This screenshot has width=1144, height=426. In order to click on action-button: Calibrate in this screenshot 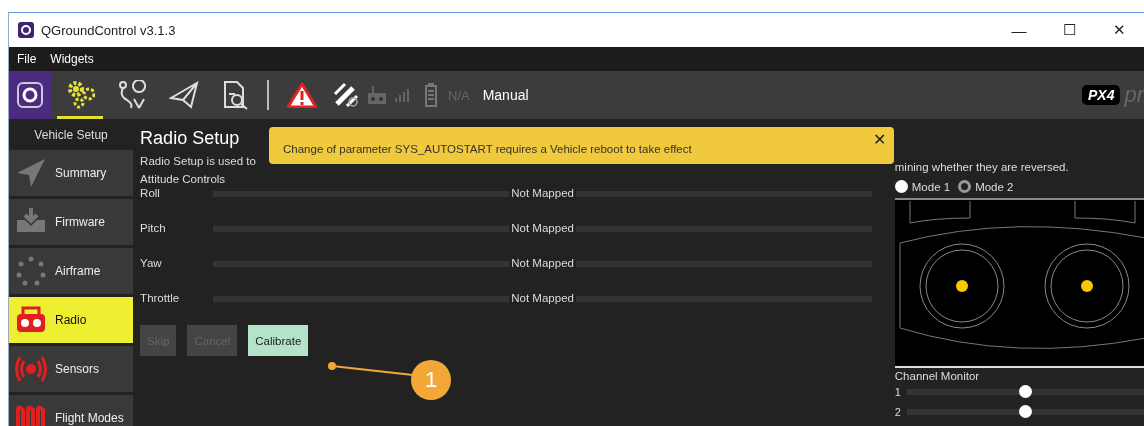, I will do `click(278, 340)`.